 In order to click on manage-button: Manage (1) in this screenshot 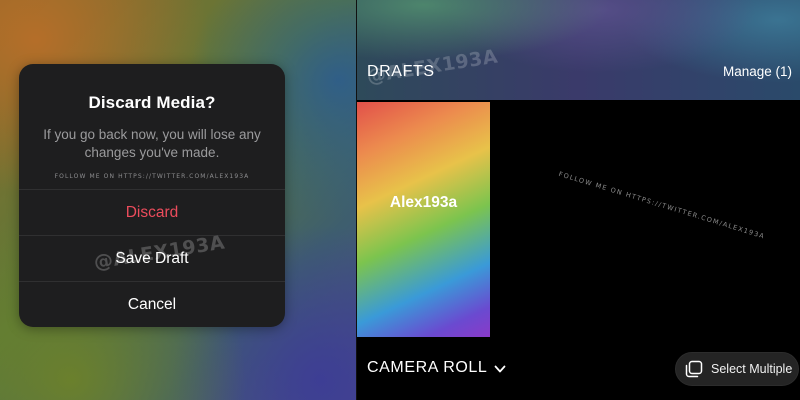, I will do `click(757, 71)`.